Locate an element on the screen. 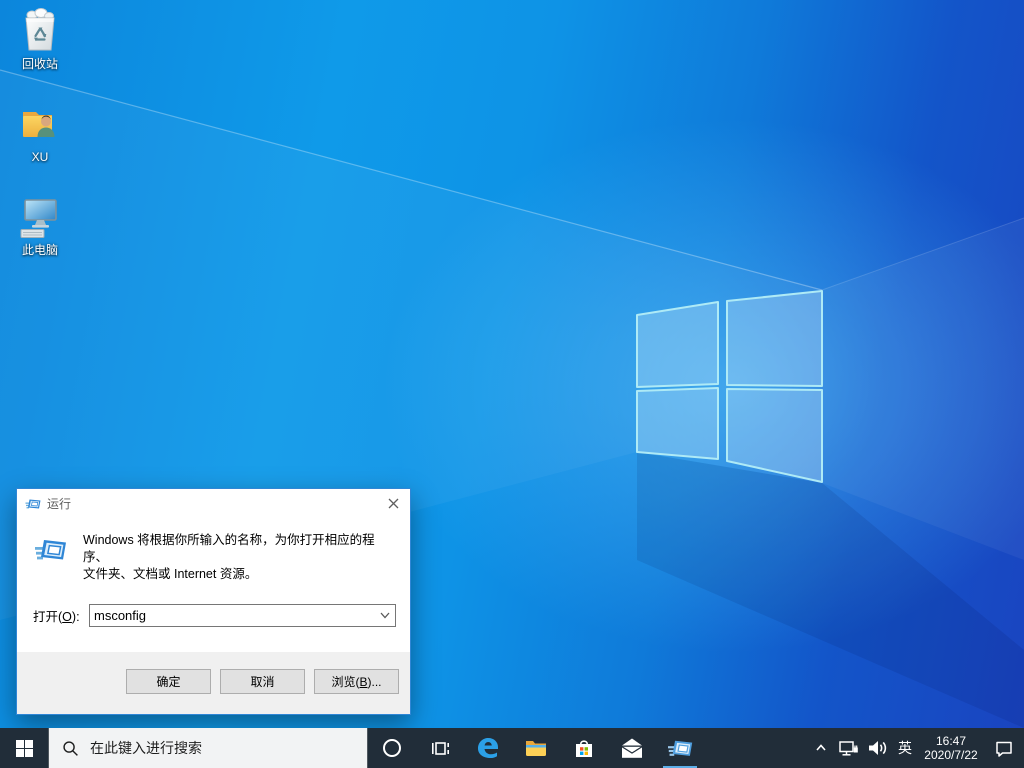  close-button is located at coordinates (393, 503).